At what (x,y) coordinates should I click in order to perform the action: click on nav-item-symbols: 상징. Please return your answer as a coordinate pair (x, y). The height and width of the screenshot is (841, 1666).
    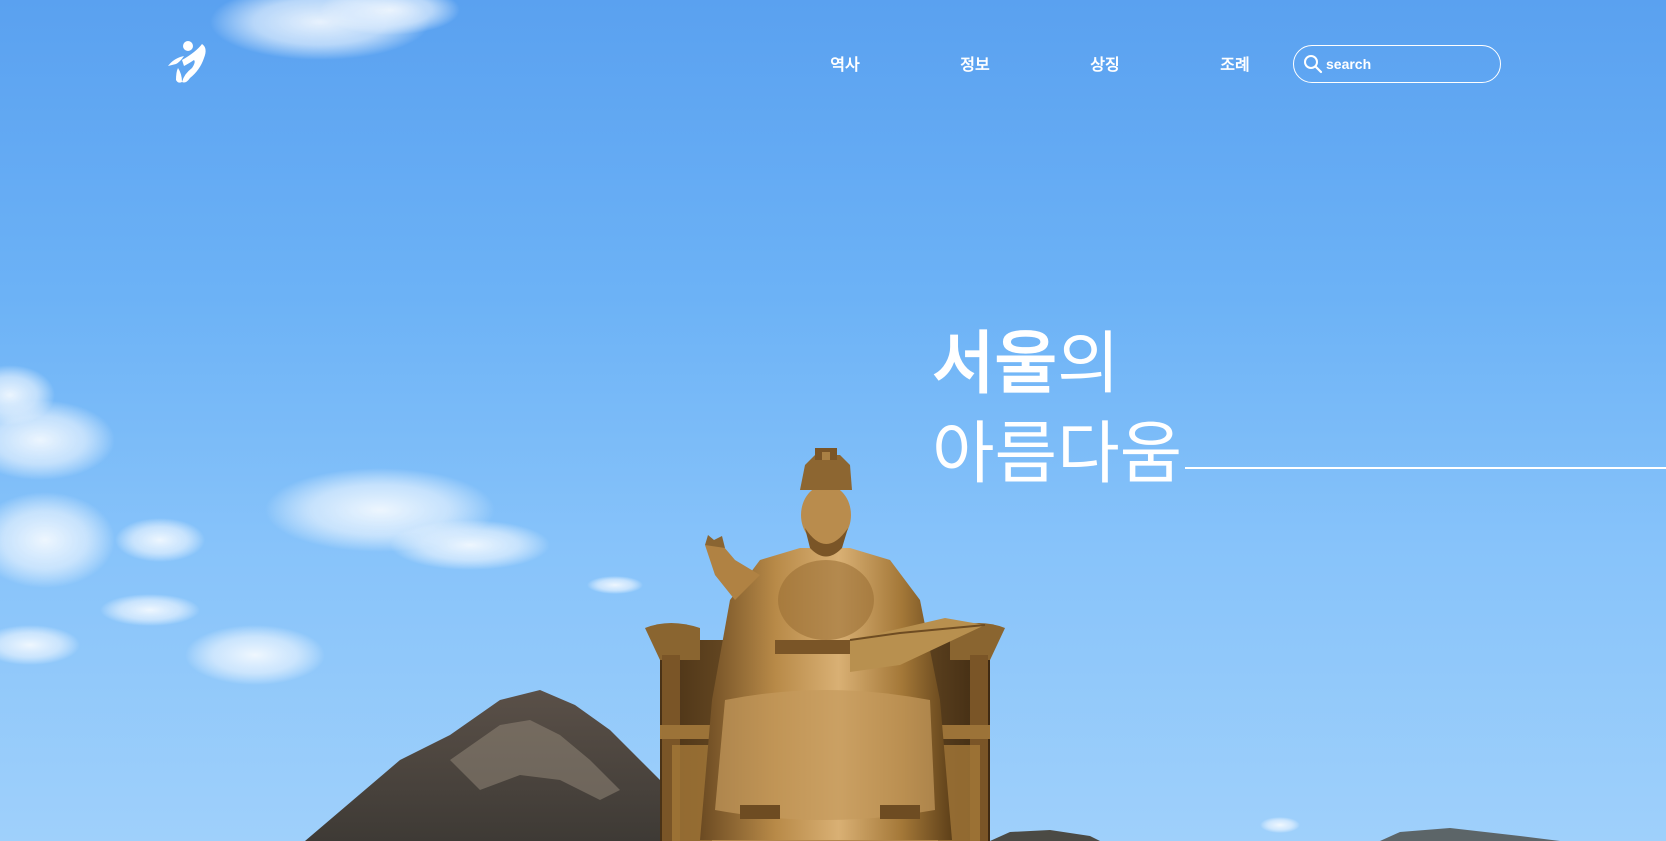
    Looking at the image, I should click on (1105, 65).